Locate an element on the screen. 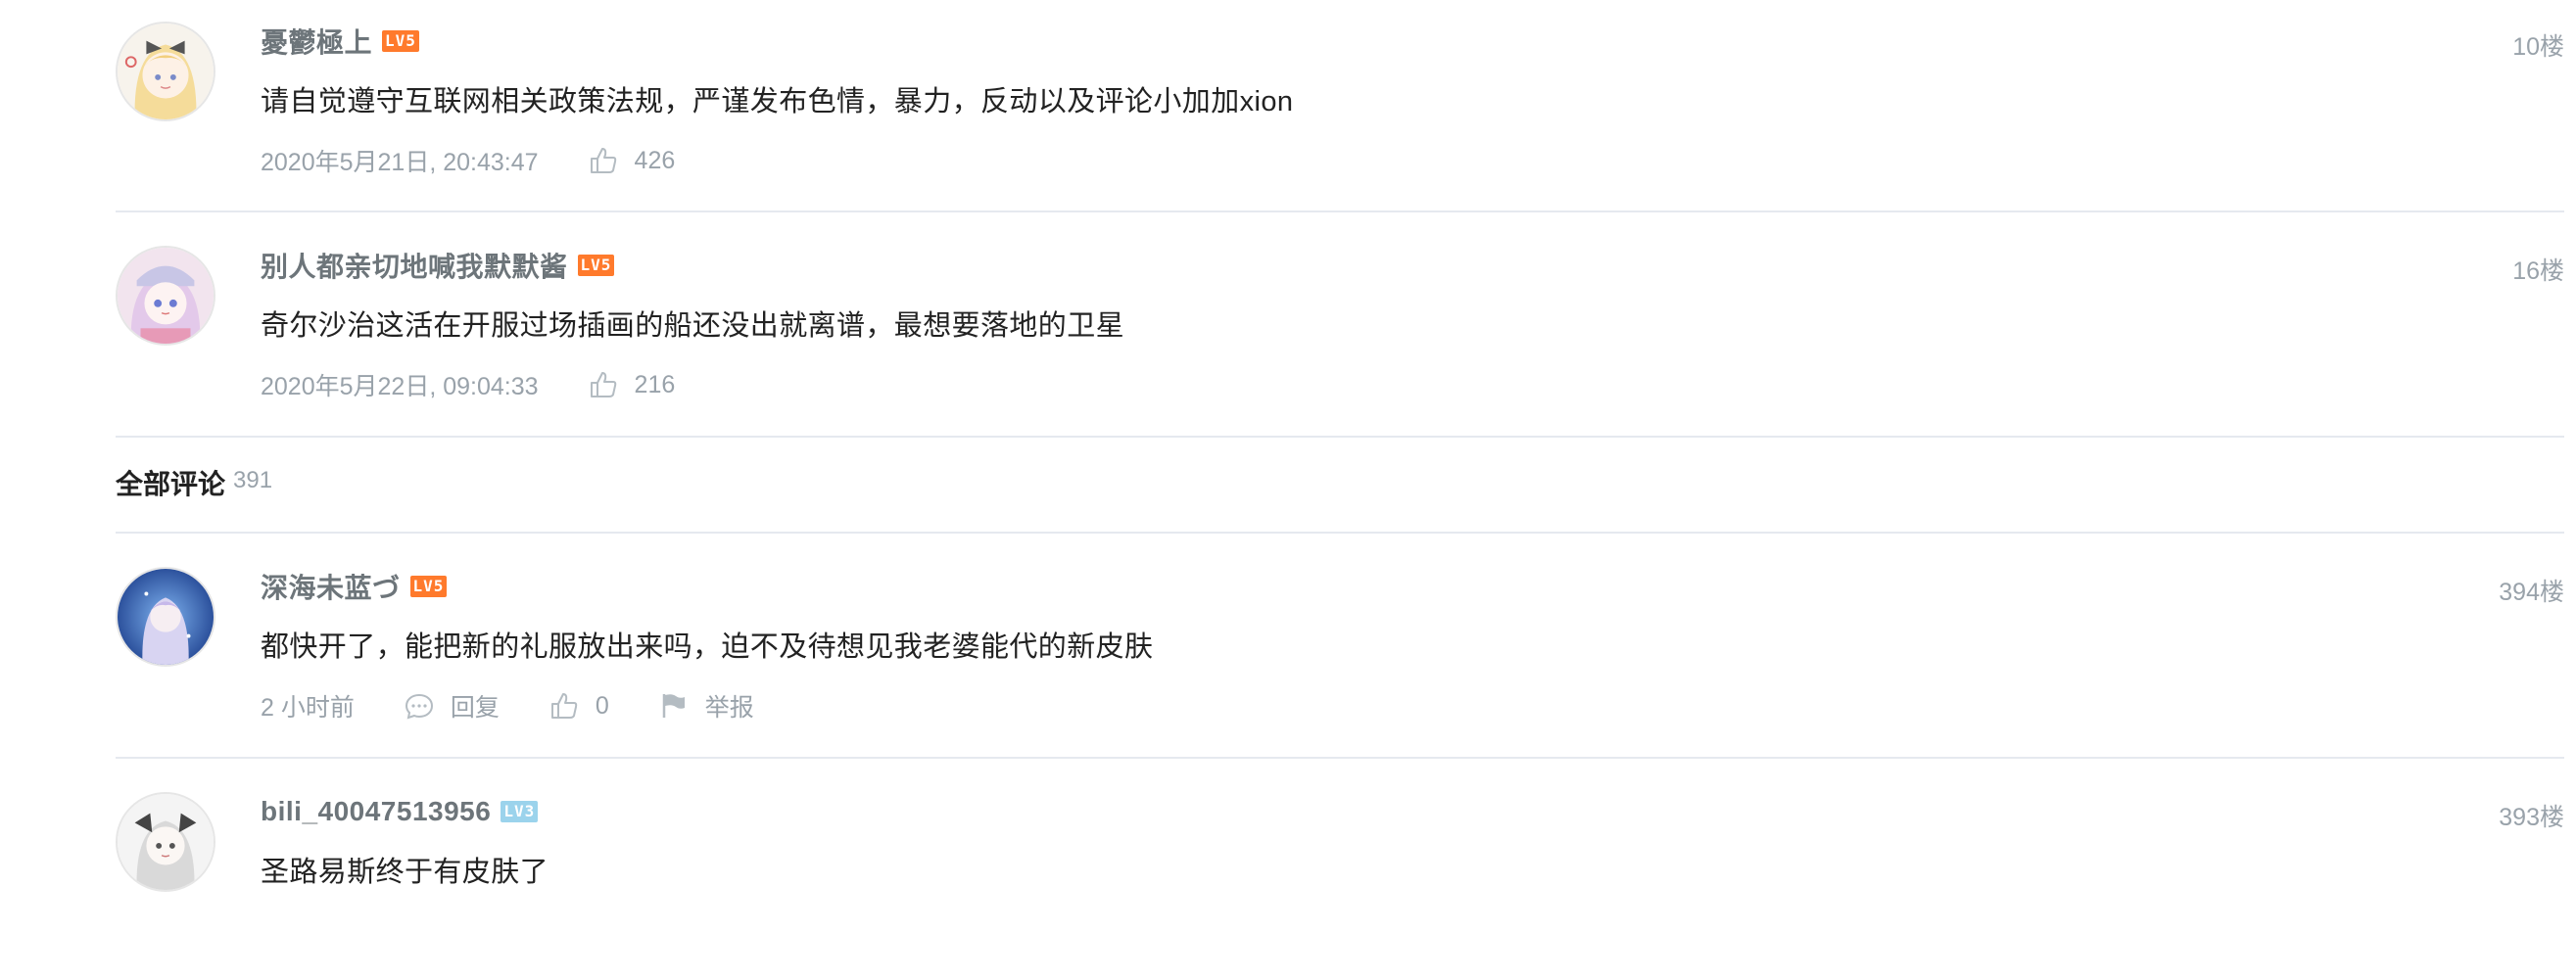 This screenshot has height=980, width=2576. comment-time: 2020年5月21日, 20:43:47 is located at coordinates (400, 162).